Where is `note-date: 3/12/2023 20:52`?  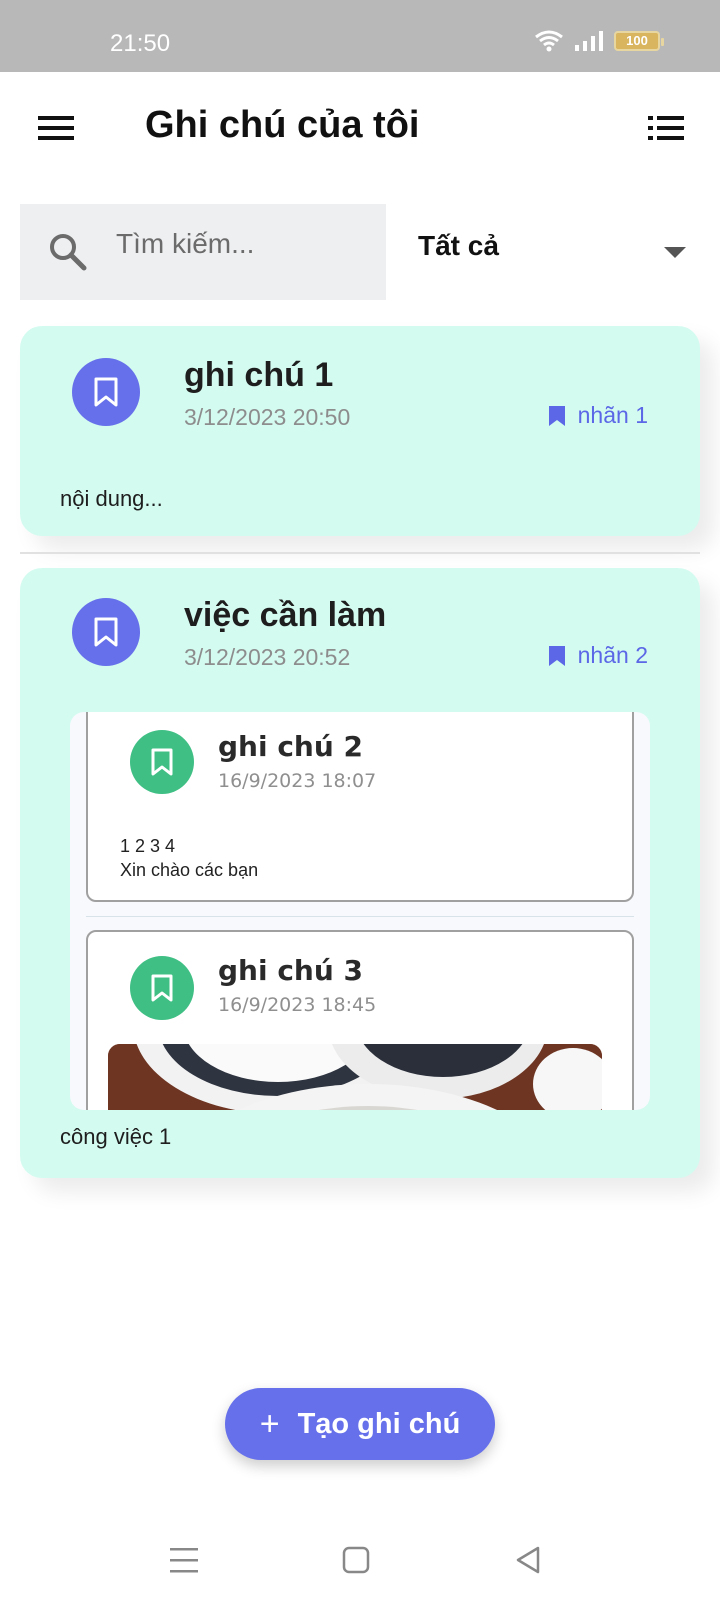 note-date: 3/12/2023 20:52 is located at coordinates (267, 657).